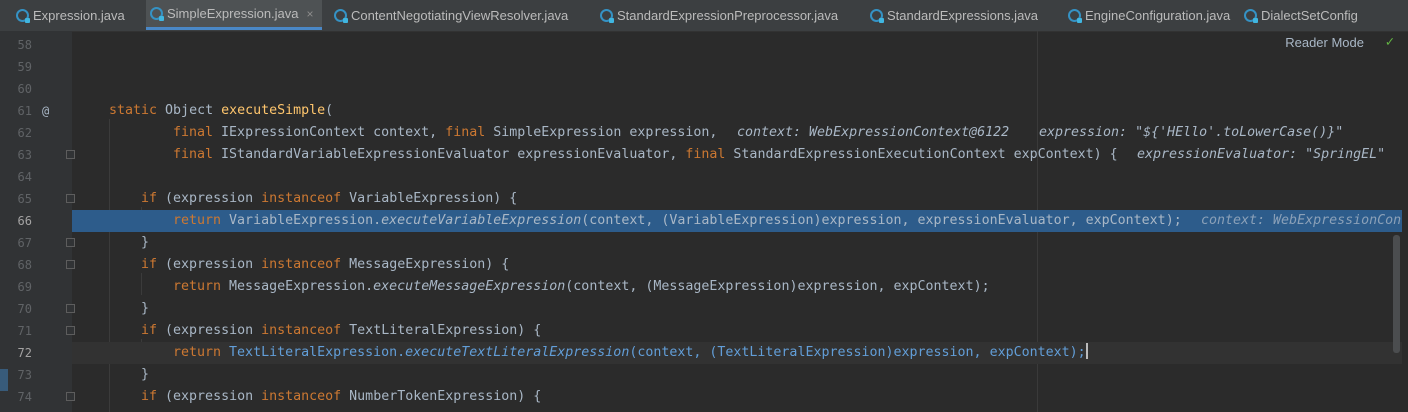 The image size is (1408, 412). I want to click on line-number: 72, so click(24, 353).